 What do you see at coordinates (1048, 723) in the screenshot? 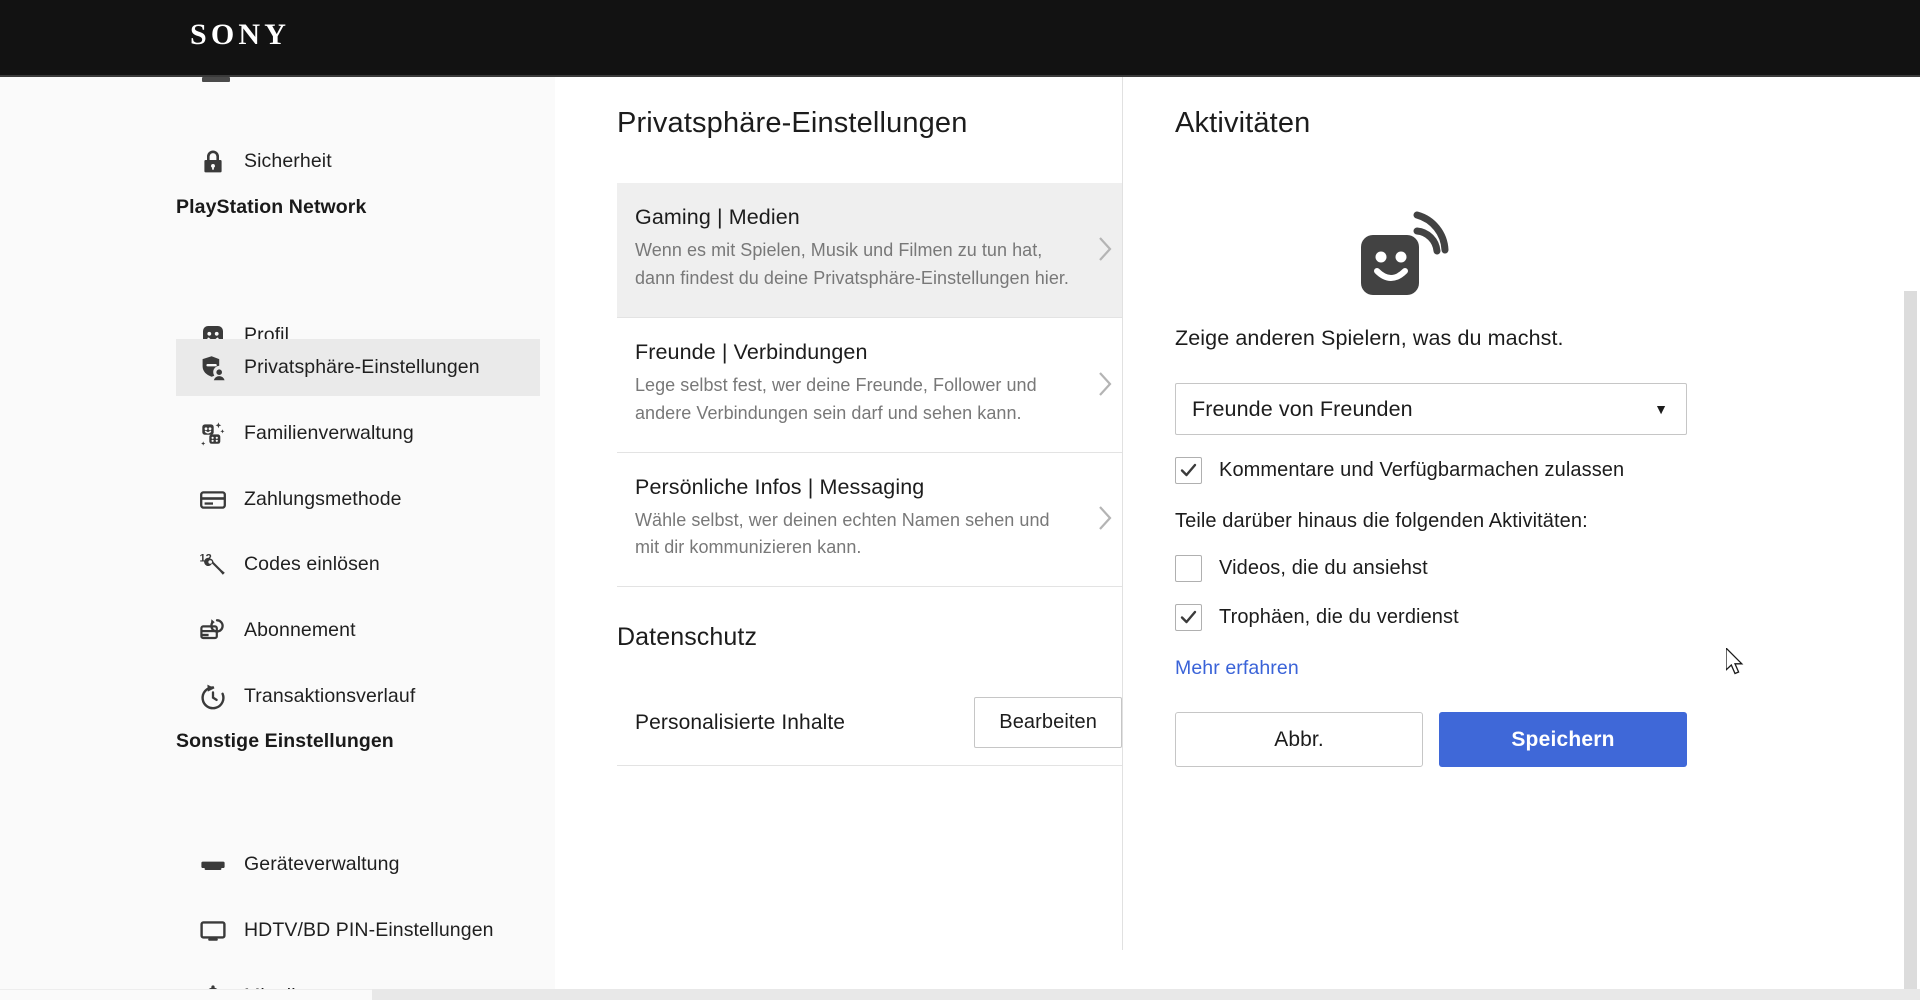
I see `edit-button: Bearbeiten` at bounding box center [1048, 723].